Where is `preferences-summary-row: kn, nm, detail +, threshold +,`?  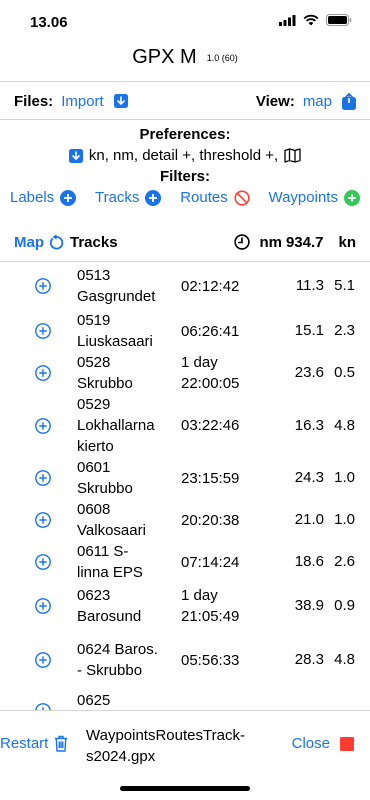 preferences-summary-row: kn, nm, detail +, threshold +, is located at coordinates (185, 155).